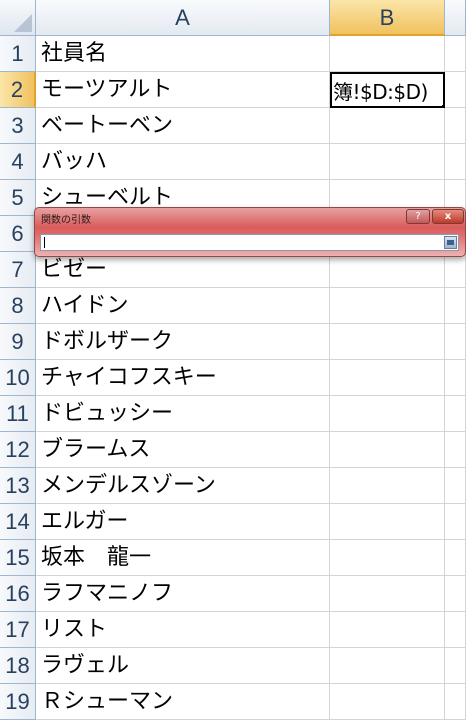 The image size is (466, 720). Describe the element at coordinates (183, 342) in the screenshot. I see `cell-a: ドボルザーク` at that location.